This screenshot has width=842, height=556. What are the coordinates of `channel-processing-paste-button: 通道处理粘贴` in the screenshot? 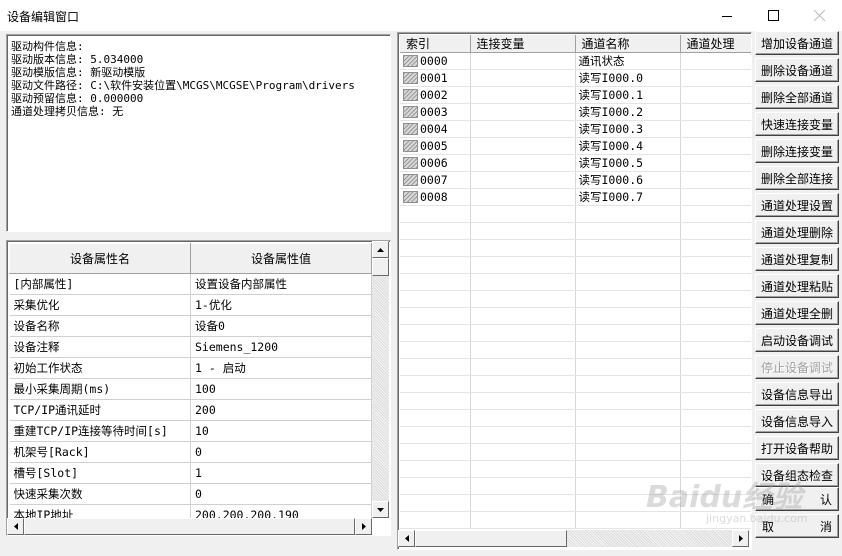 It's located at (797, 286).